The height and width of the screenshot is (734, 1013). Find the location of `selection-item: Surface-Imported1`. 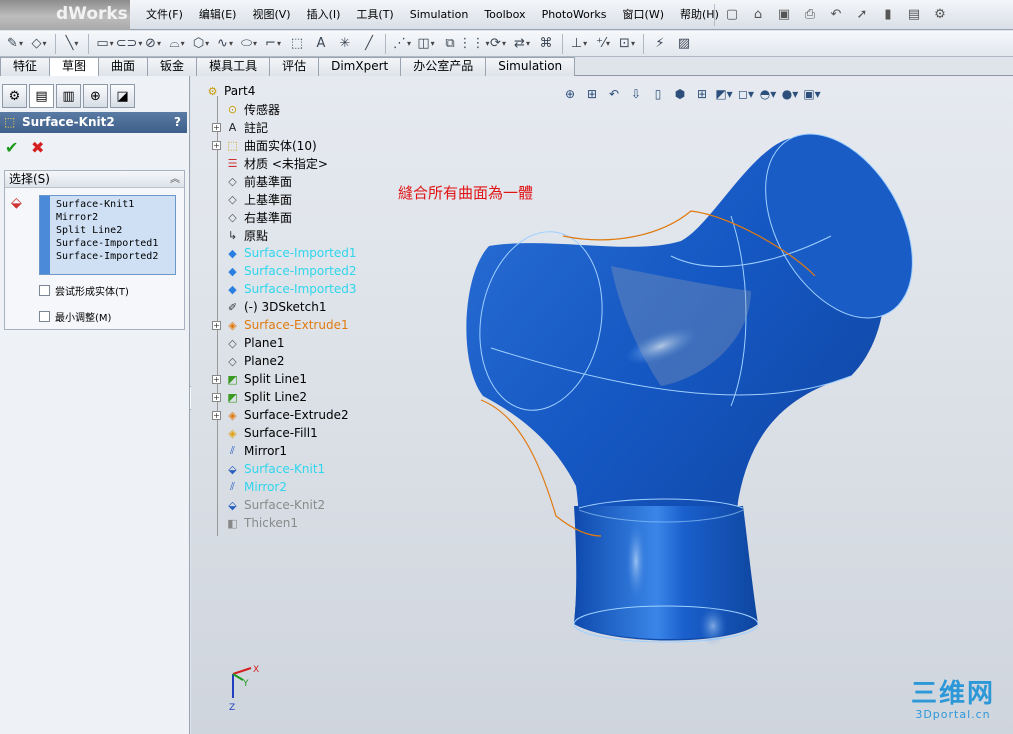

selection-item: Surface-Imported1 is located at coordinates (107, 243).